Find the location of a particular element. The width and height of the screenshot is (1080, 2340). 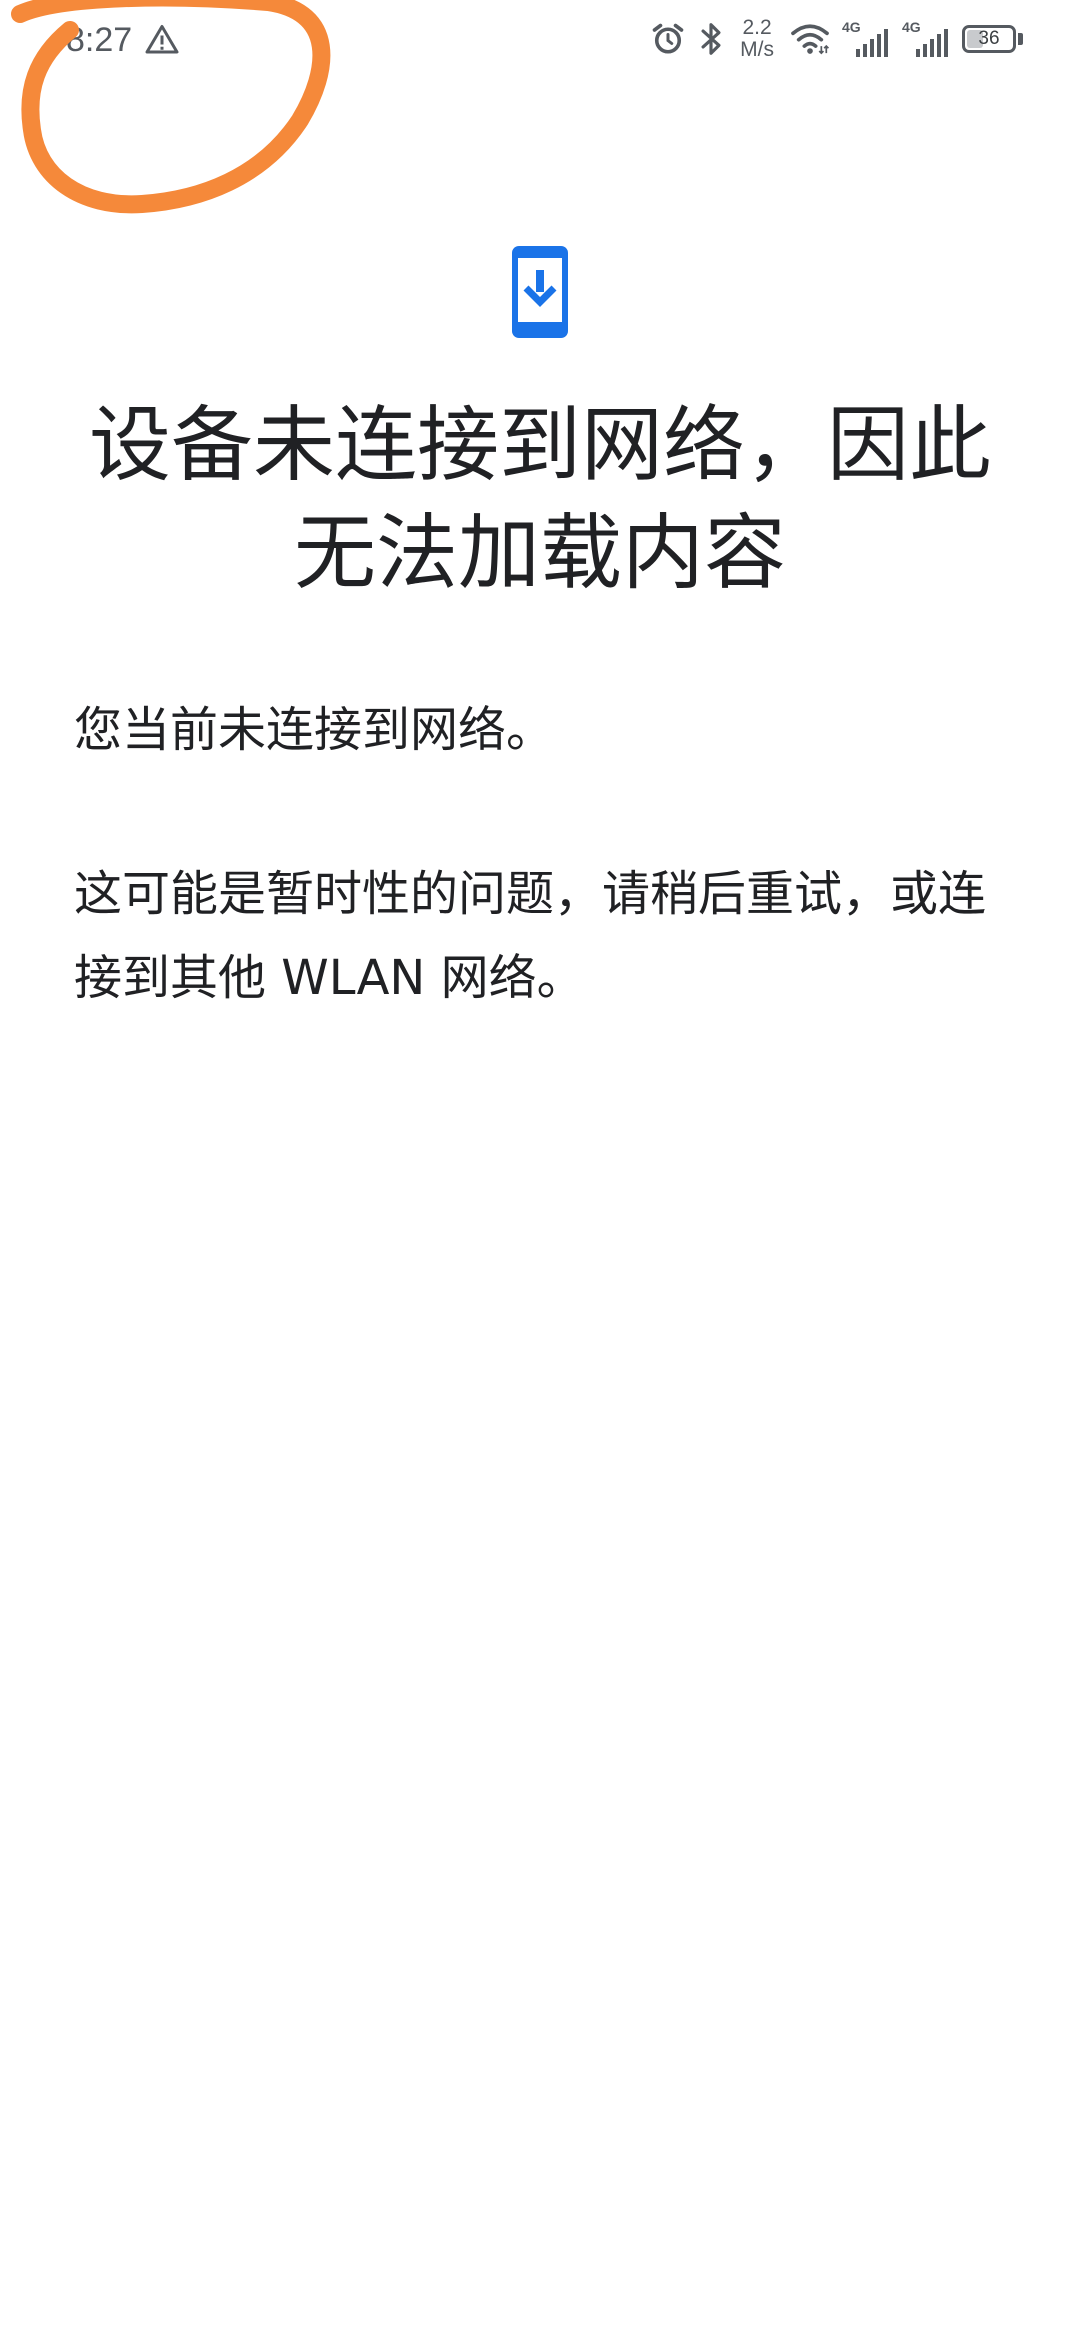

battery-level: 36 is located at coordinates (989, 38).